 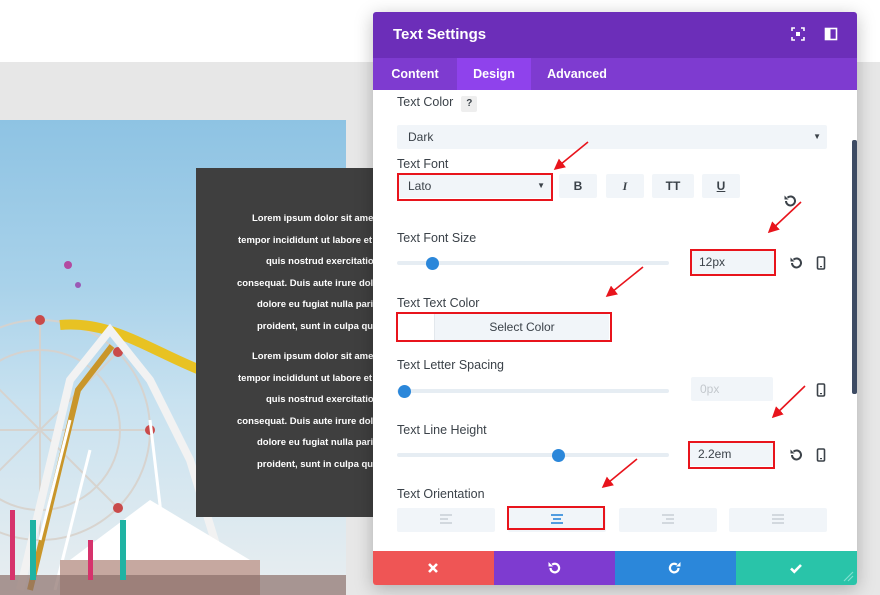 I want to click on close-icon, so click(x=433, y=568).